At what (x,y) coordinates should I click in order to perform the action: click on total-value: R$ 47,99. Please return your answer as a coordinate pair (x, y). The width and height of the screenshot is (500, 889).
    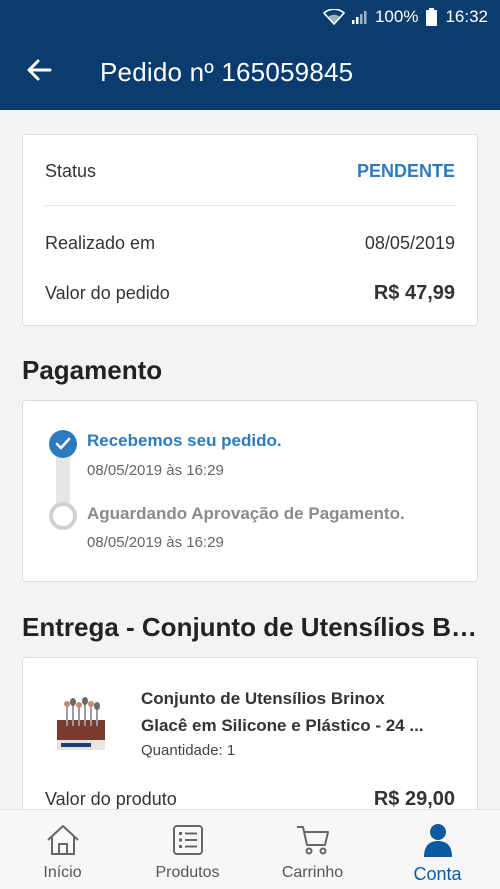
    Looking at the image, I should click on (414, 292).